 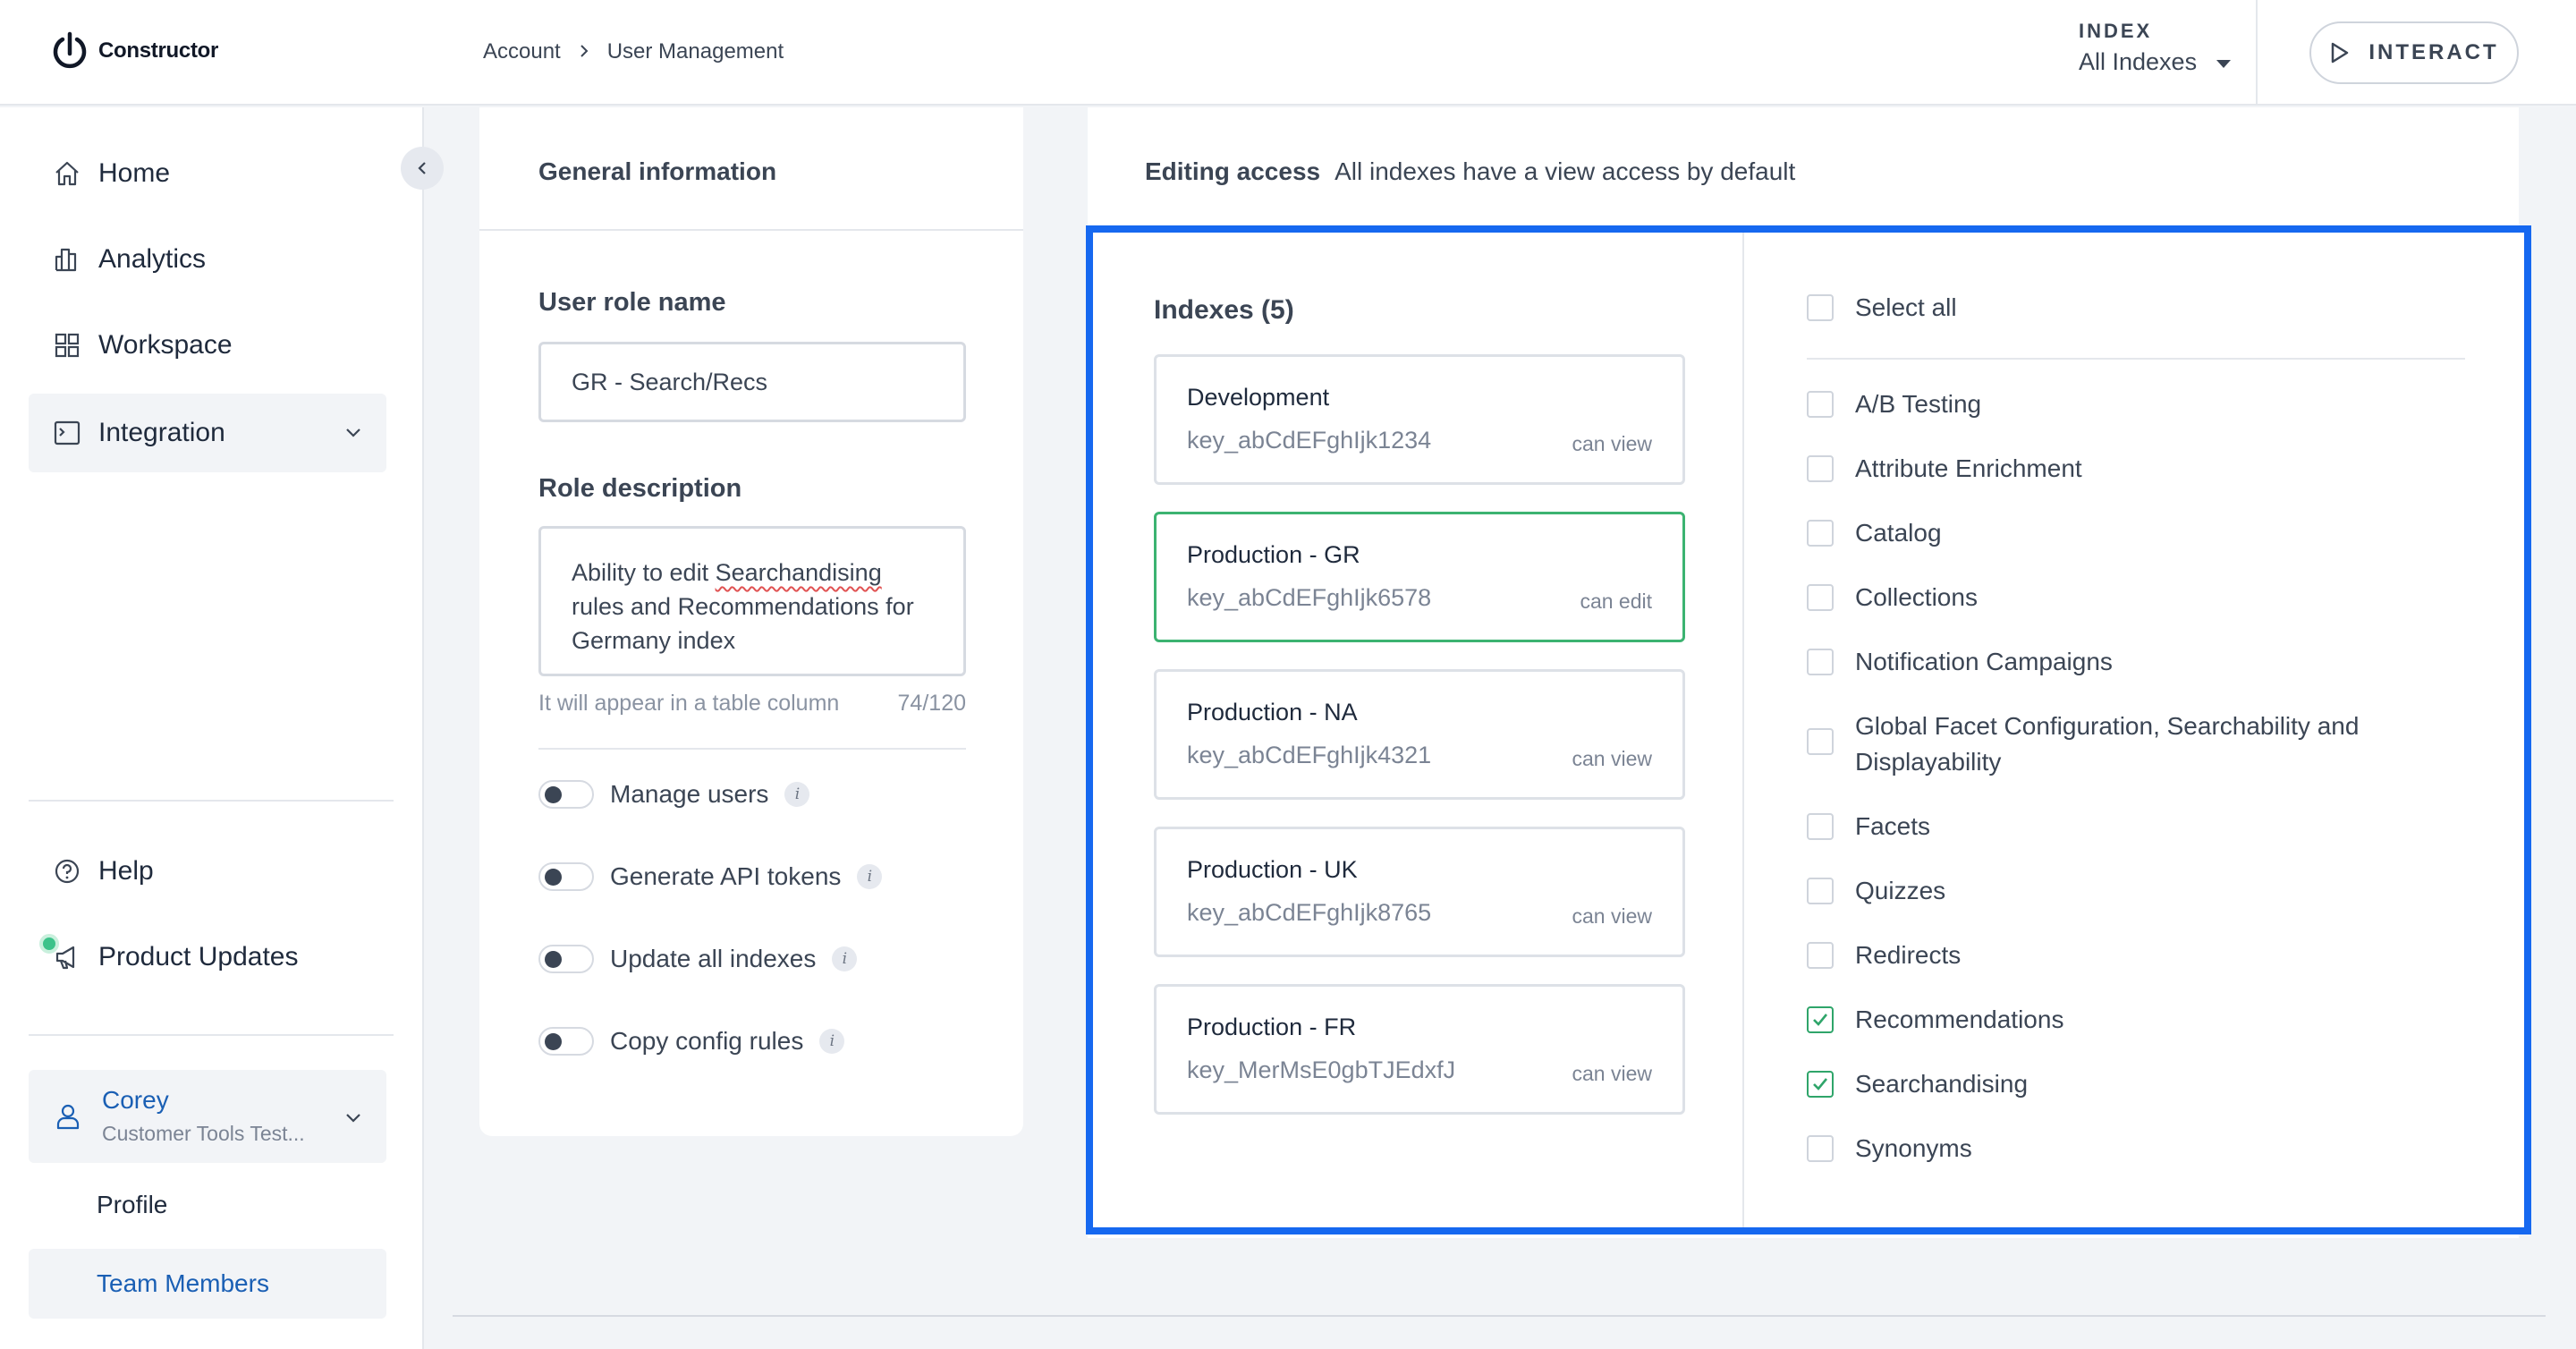 What do you see at coordinates (1820, 307) in the screenshot?
I see `select-all-checkbox` at bounding box center [1820, 307].